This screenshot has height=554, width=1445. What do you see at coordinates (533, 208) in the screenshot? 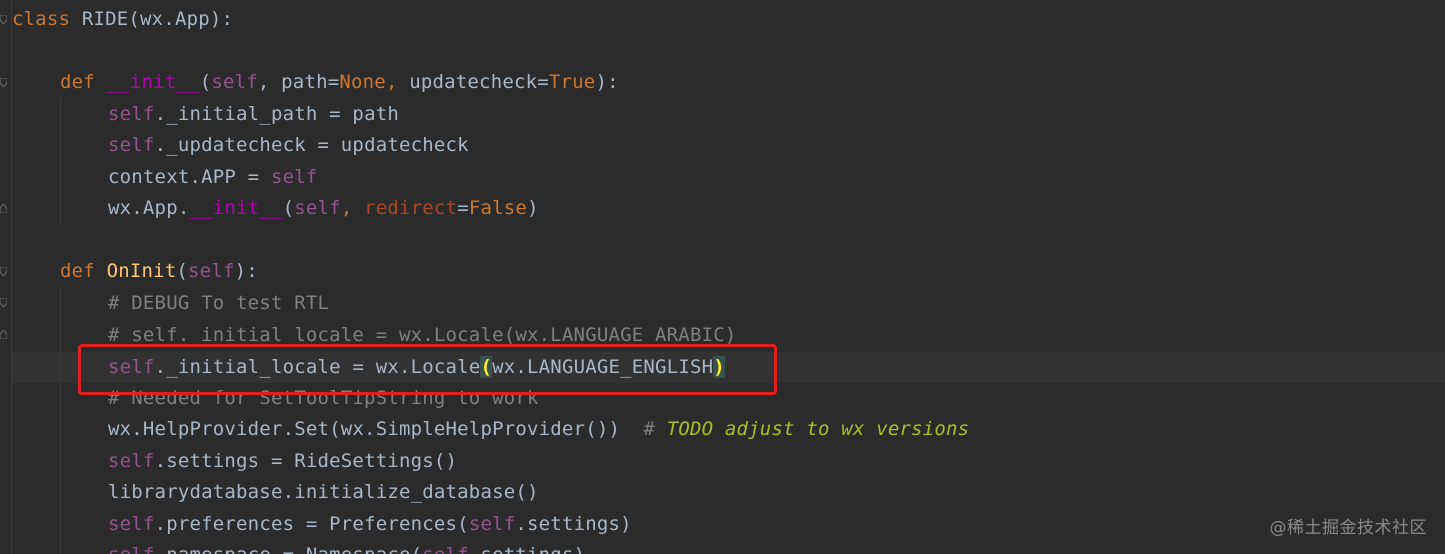
I see `code-token: )` at bounding box center [533, 208].